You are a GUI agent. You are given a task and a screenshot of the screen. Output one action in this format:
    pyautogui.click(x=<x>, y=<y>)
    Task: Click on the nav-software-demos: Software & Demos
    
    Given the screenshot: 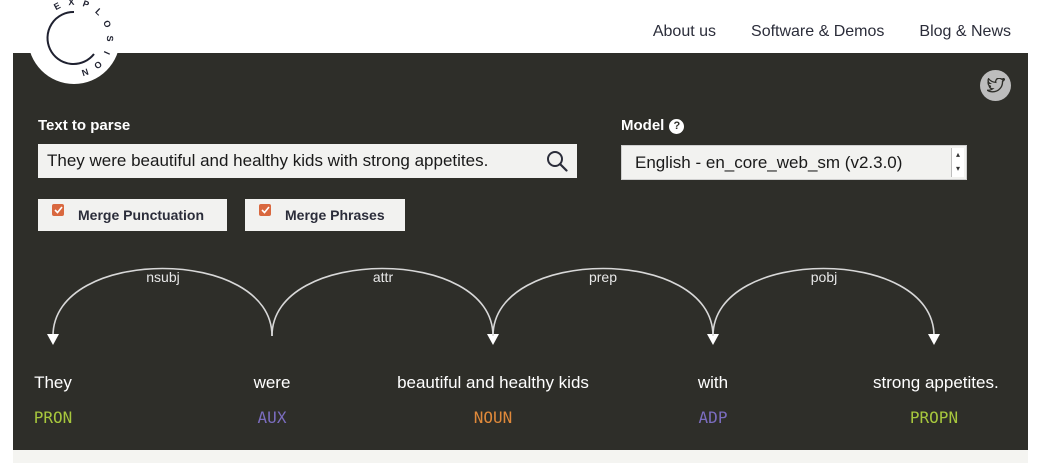 What is the action you would take?
    pyautogui.click(x=817, y=32)
    